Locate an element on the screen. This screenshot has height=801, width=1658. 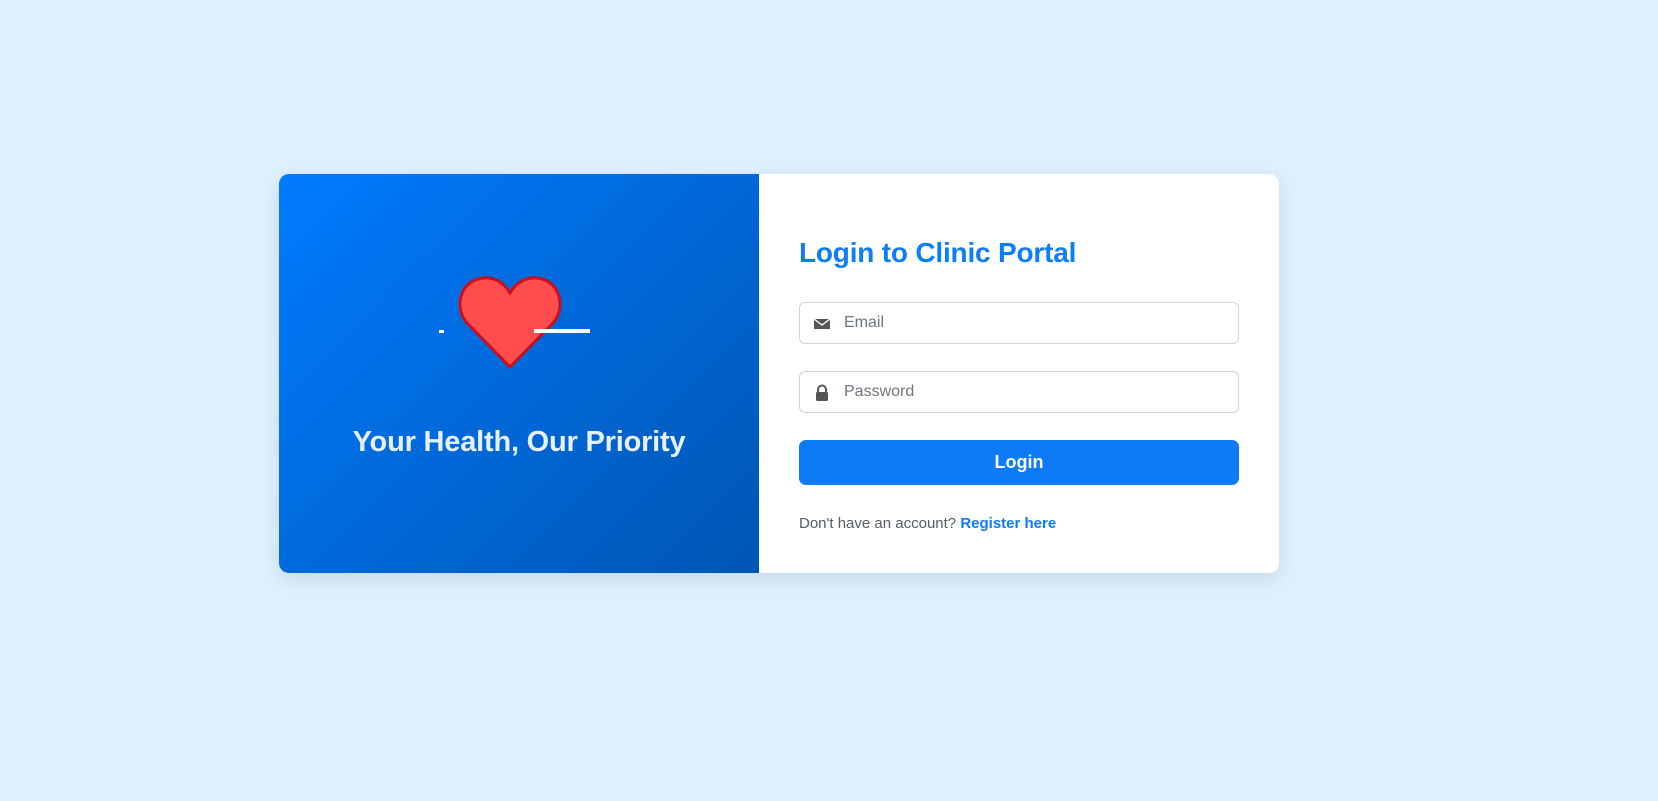
heart-pulse-icon is located at coordinates (514, 322).